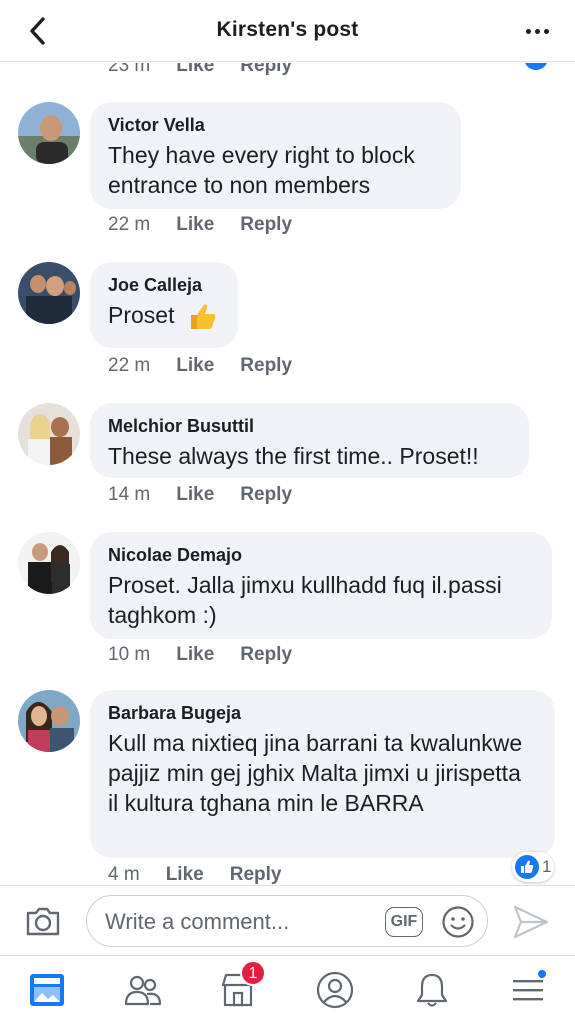 The width and height of the screenshot is (575, 1024). I want to click on notifications-icon, so click(432, 990).